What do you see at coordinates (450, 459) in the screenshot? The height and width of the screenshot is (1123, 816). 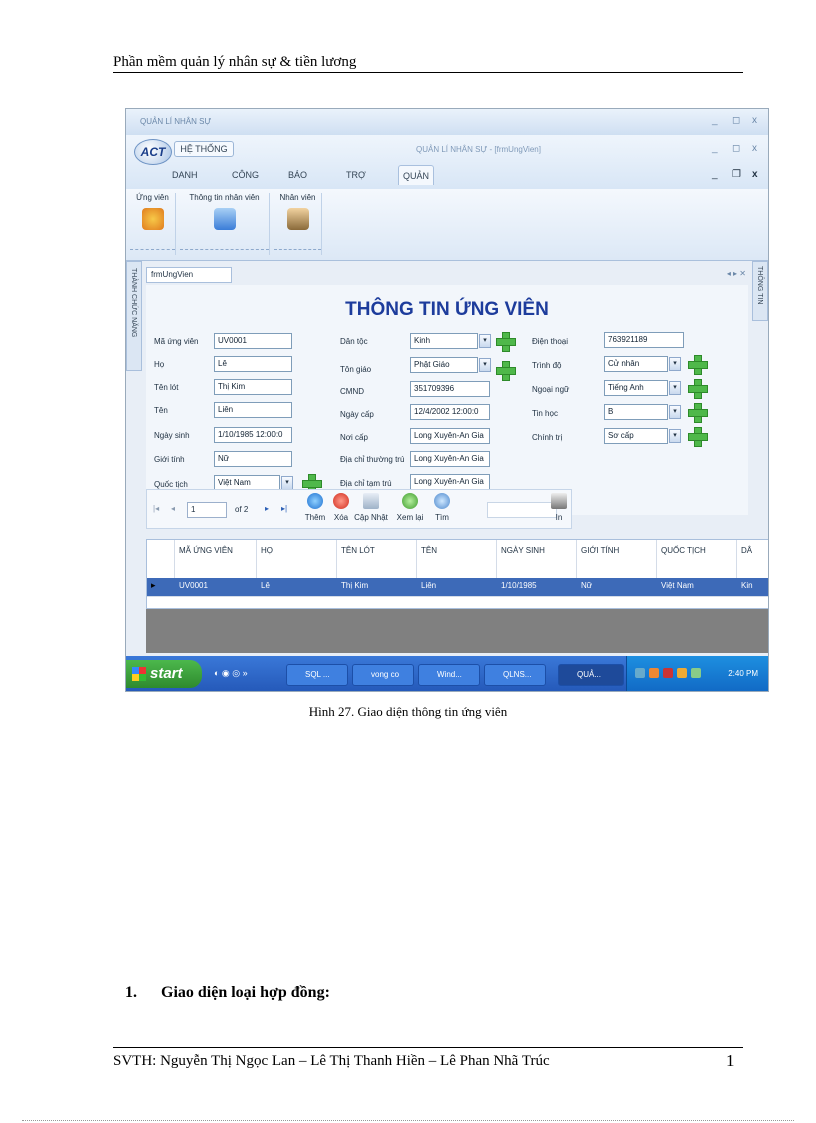 I see `input-dia-chi-thuong-tru: Long Xuyên-An Gia` at bounding box center [450, 459].